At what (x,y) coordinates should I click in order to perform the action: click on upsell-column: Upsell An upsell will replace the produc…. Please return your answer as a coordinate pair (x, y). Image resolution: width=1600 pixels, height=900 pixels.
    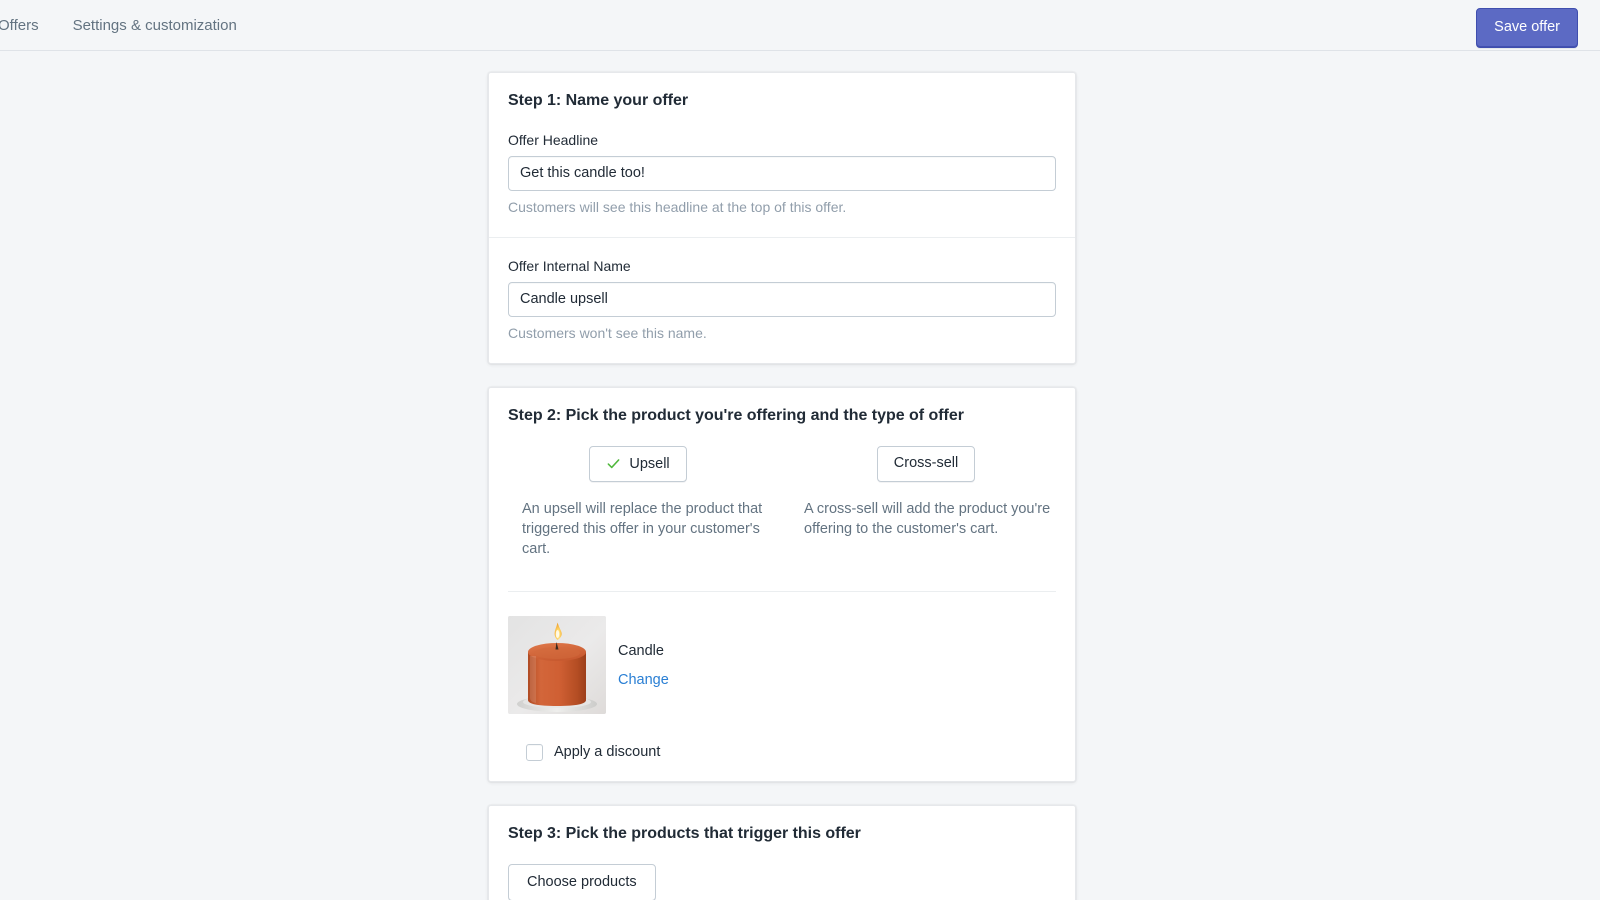
    Looking at the image, I should click on (645, 502).